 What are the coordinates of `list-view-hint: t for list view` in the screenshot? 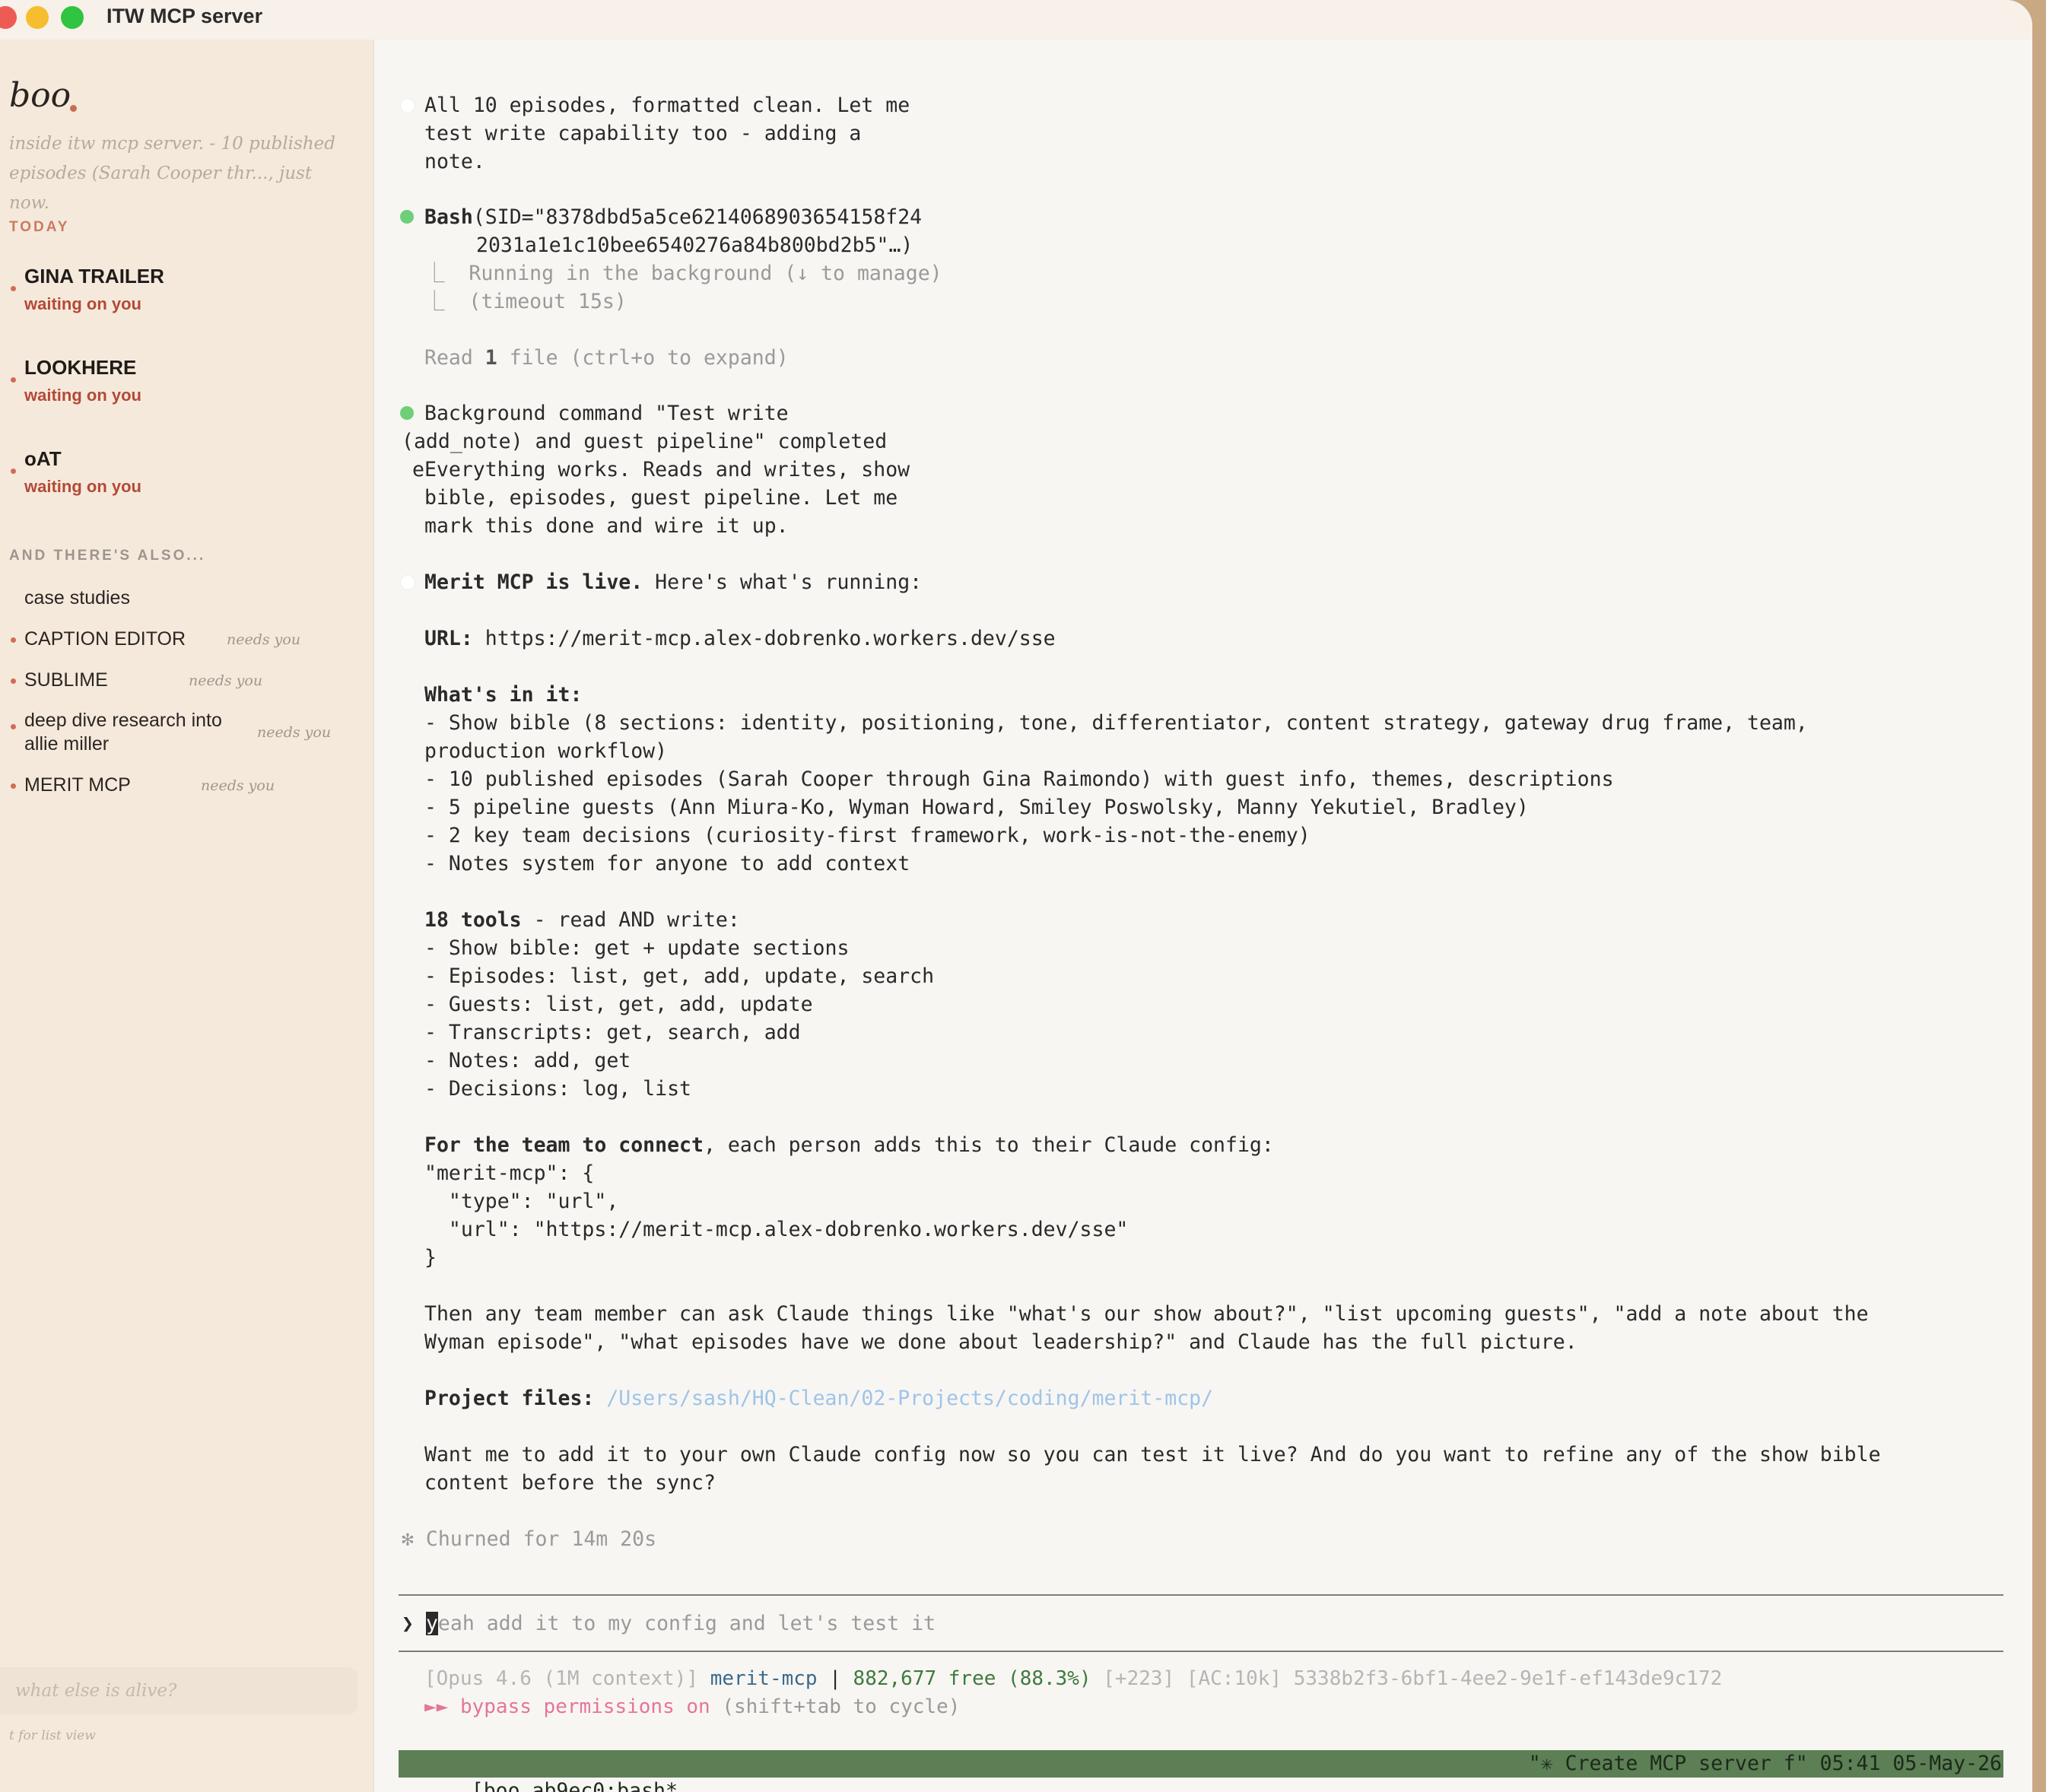 It's located at (52, 1735).